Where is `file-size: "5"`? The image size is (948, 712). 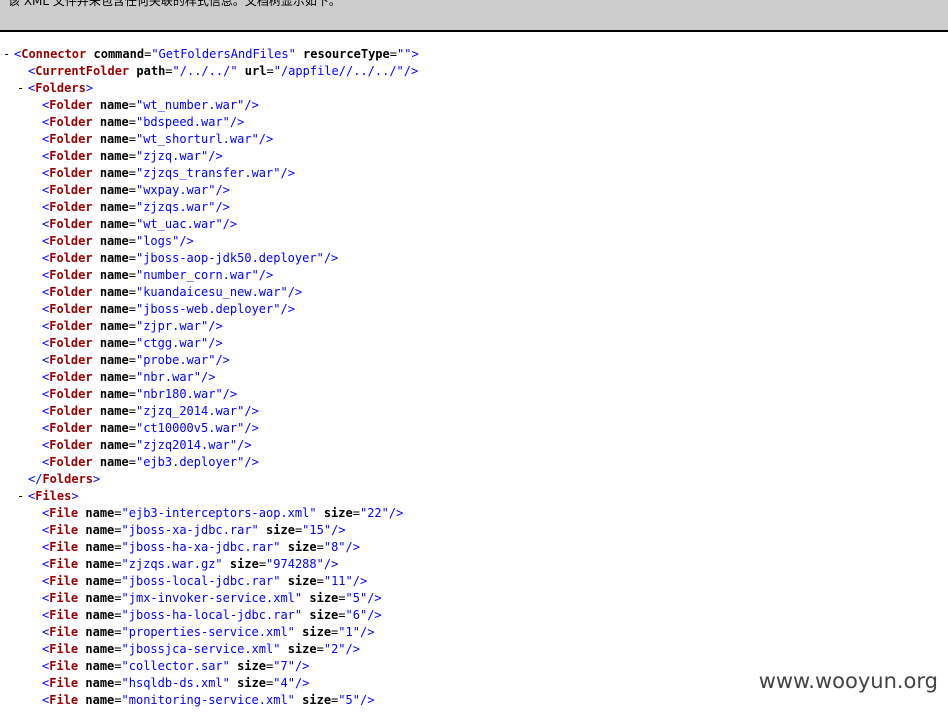
file-size: "5" is located at coordinates (356, 598).